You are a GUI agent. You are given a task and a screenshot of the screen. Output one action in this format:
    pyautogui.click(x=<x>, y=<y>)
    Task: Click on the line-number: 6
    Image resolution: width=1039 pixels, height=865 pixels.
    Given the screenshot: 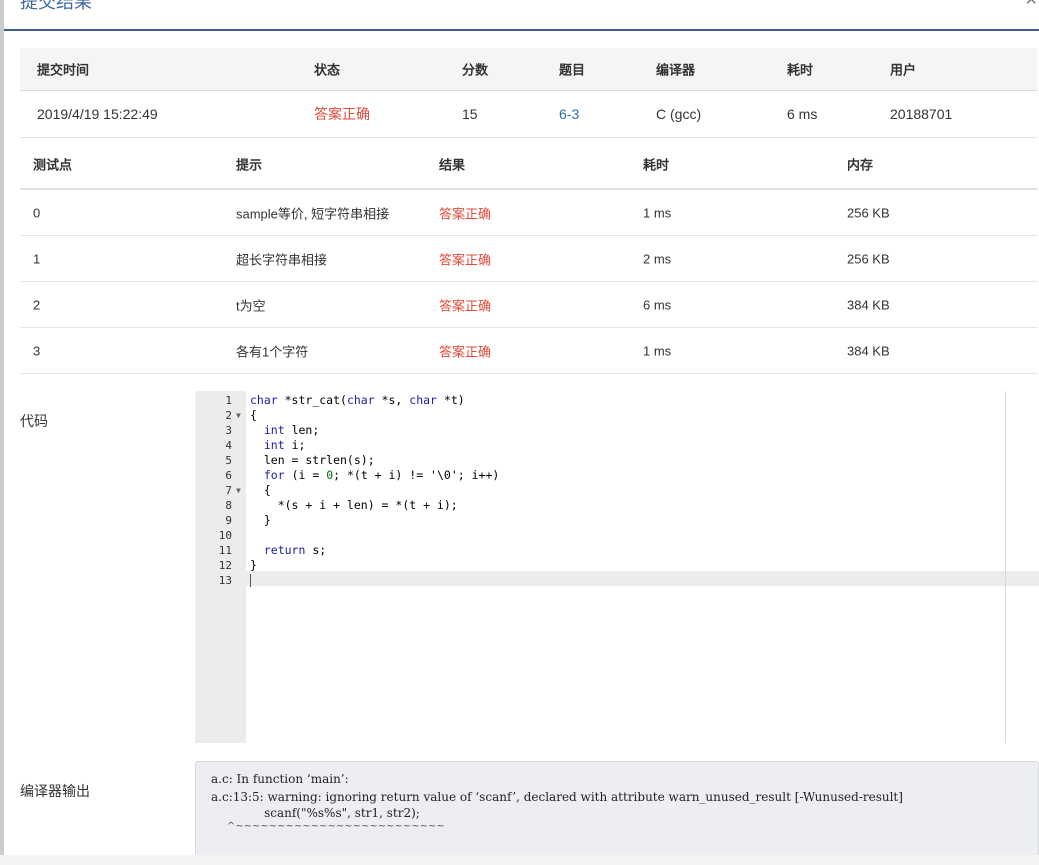 What is the action you would take?
    pyautogui.click(x=228, y=475)
    